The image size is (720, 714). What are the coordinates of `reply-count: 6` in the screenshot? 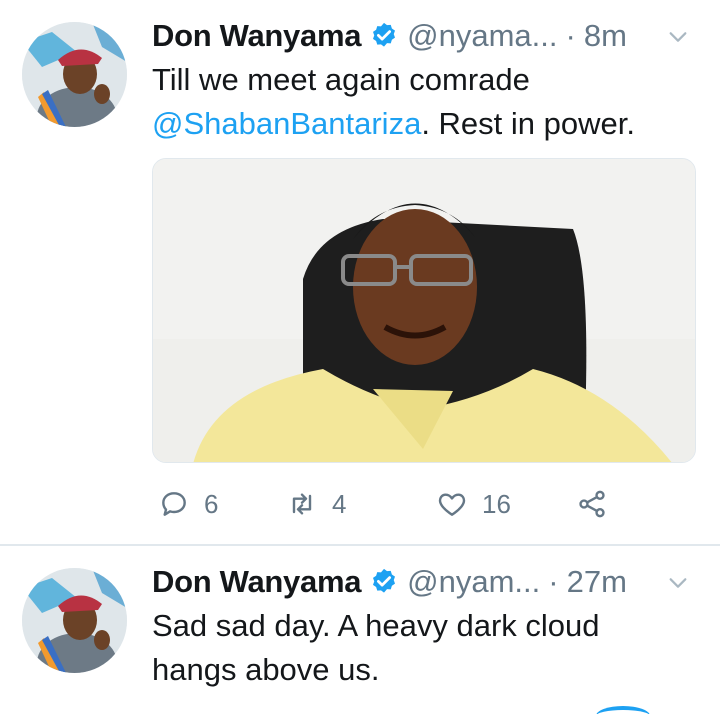 It's located at (211, 503).